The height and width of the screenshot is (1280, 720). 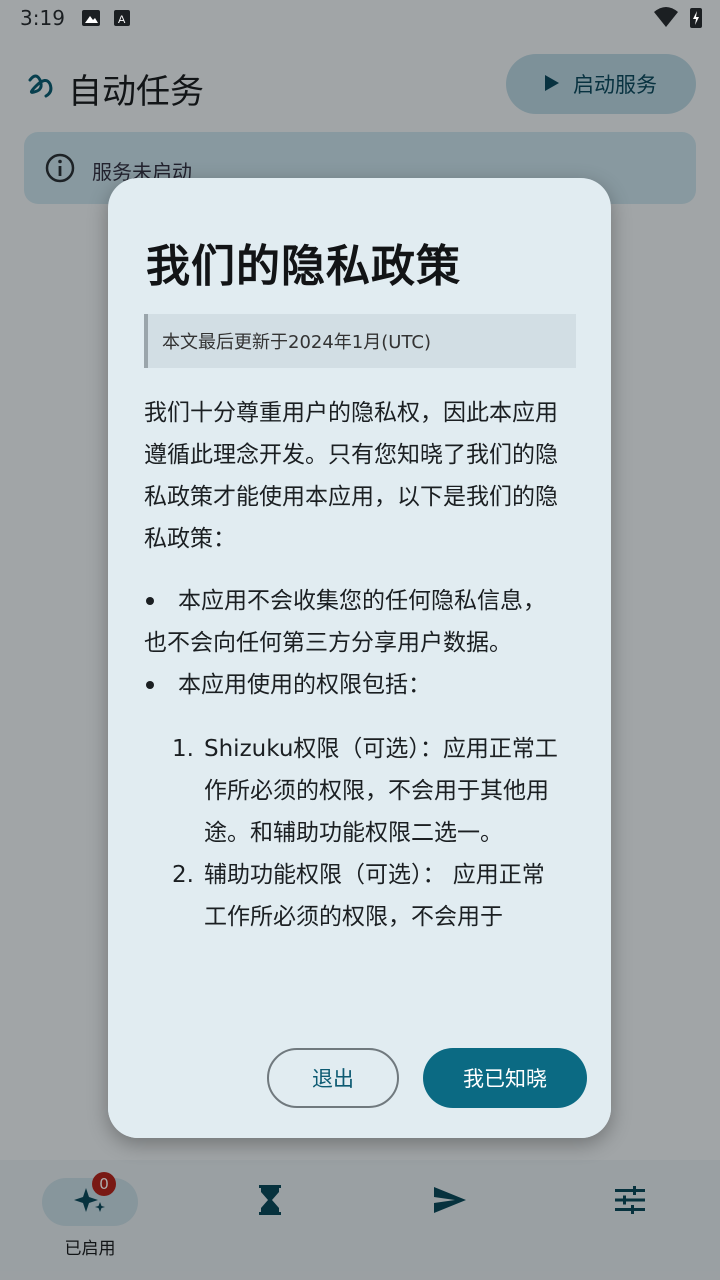 I want to click on status-time: 3:19, so click(x=42, y=18).